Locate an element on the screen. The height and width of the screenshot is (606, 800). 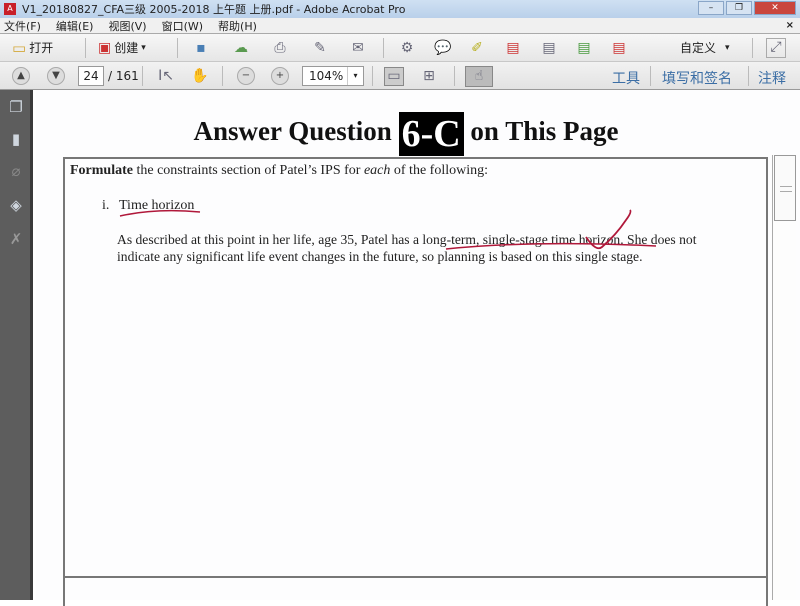
email-icon: ✉ is located at coordinates (358, 48).